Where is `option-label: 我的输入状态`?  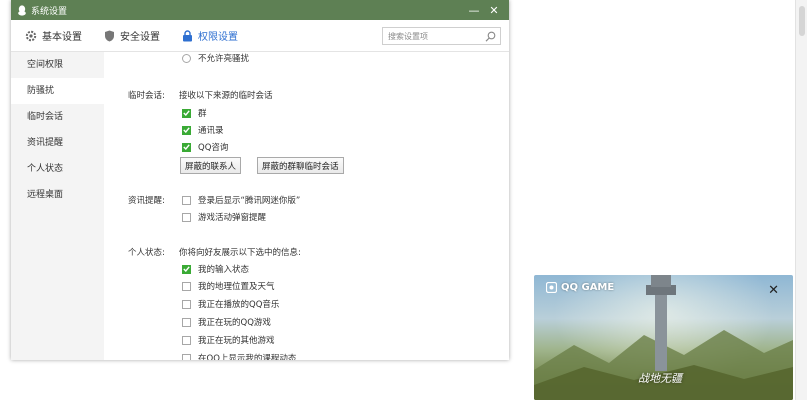 option-label: 我的输入状态 is located at coordinates (224, 270).